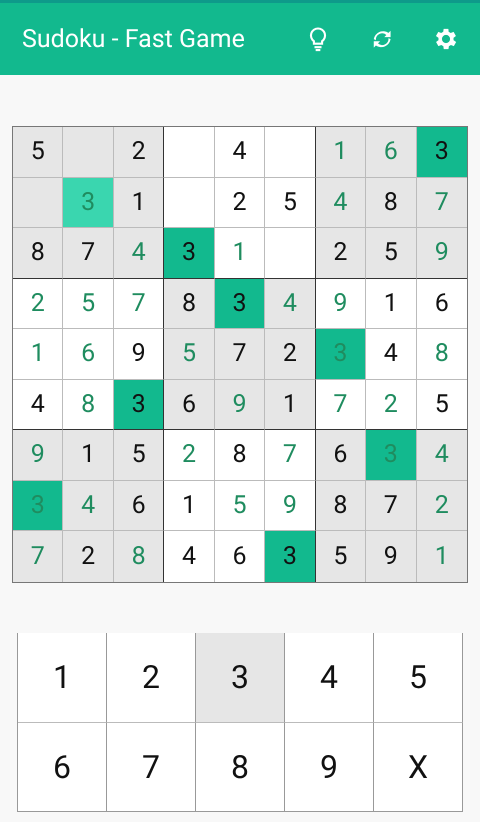 The image size is (480, 822). Describe the element at coordinates (329, 766) in the screenshot. I see `number-key: 9` at that location.